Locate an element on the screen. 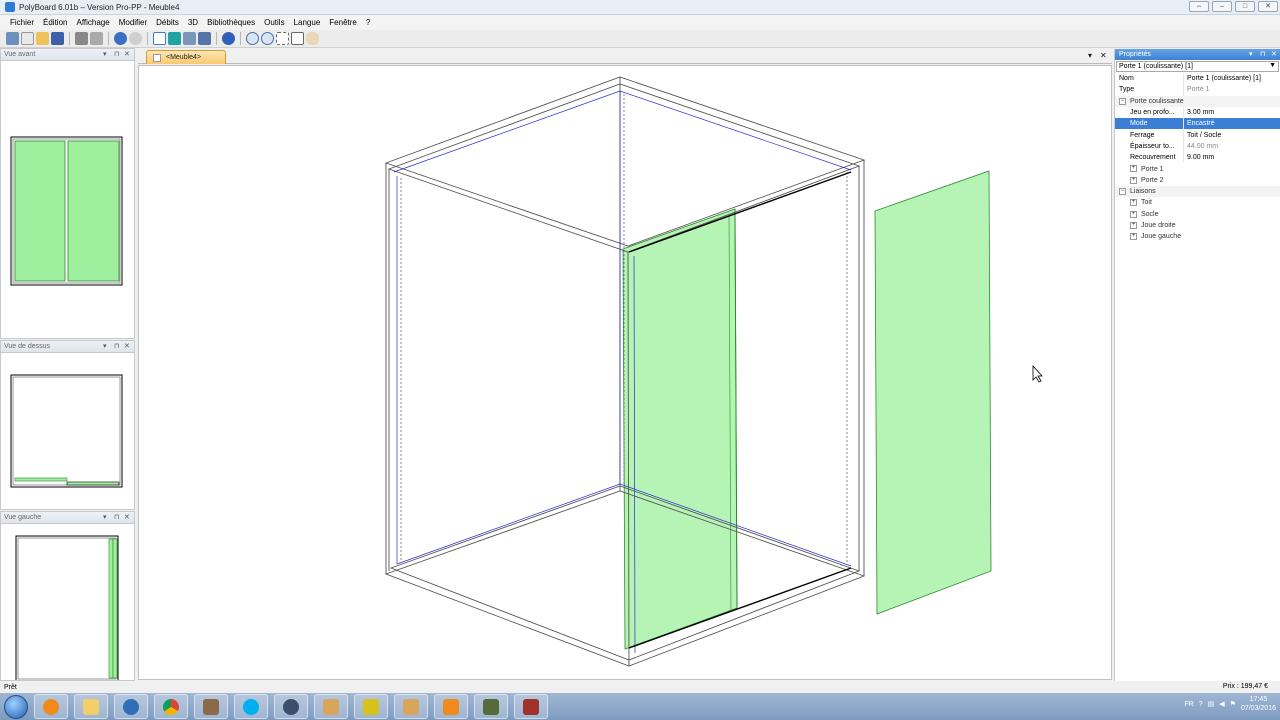  zoom-out-icon is located at coordinates (267, 38).